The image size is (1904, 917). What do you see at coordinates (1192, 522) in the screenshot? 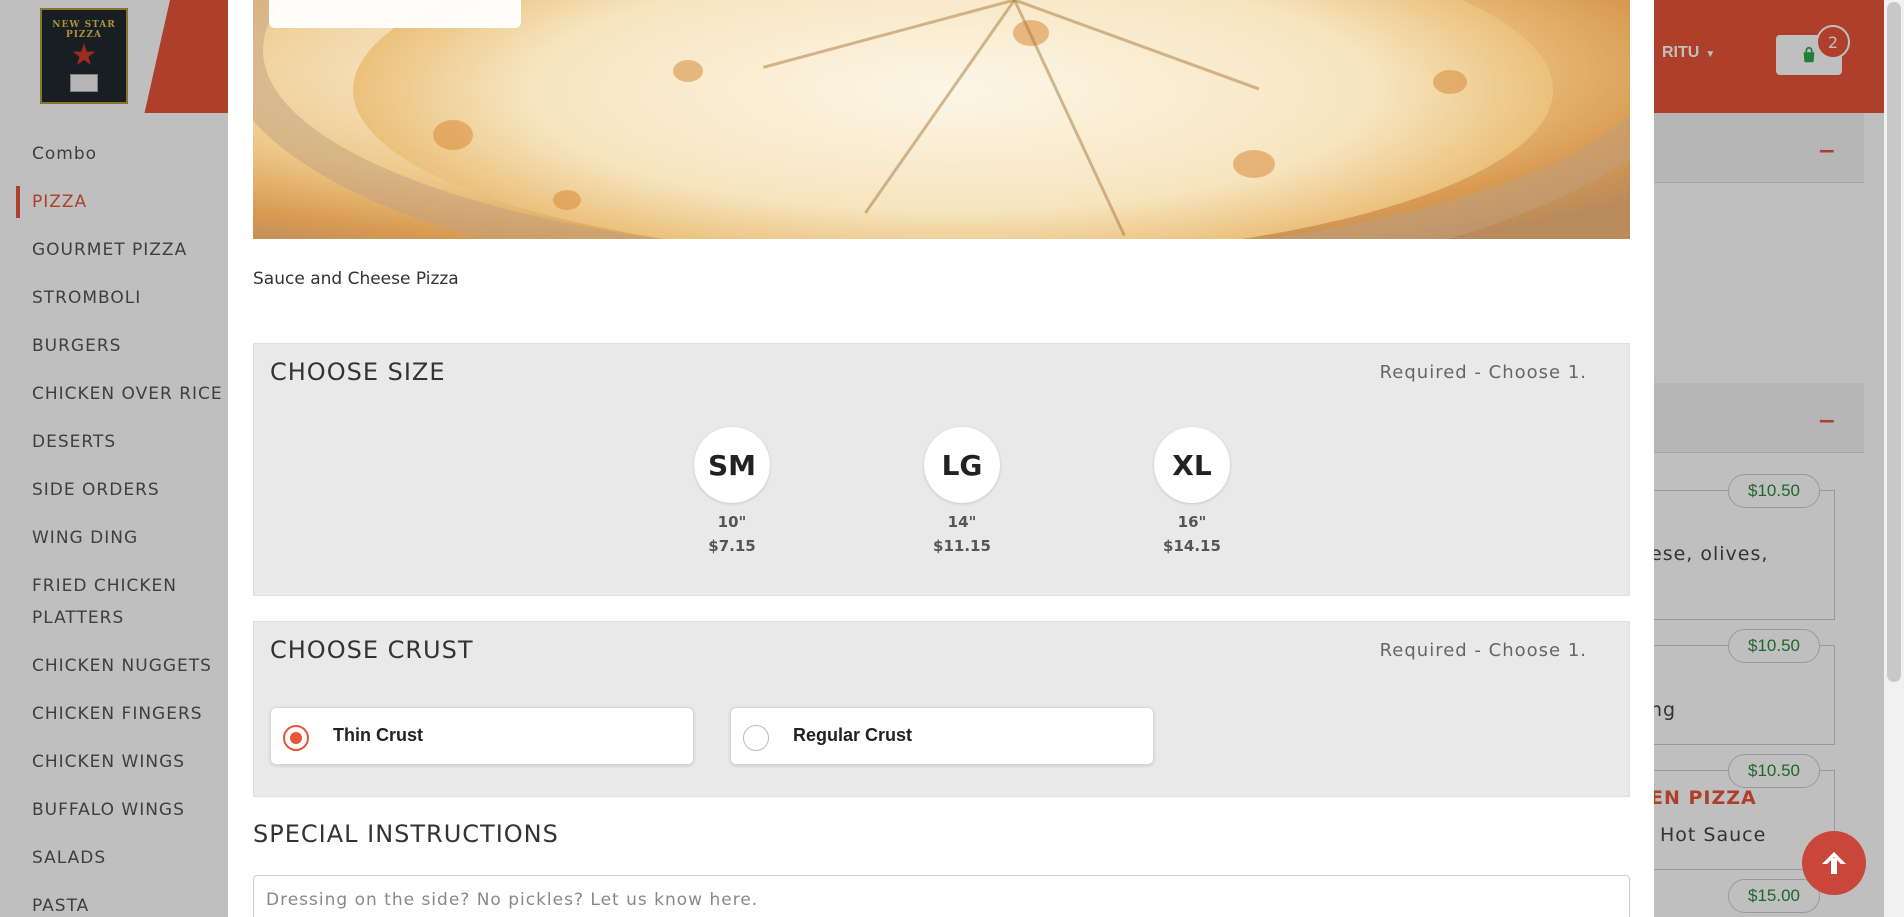
I see `size-inches: 16"` at bounding box center [1192, 522].